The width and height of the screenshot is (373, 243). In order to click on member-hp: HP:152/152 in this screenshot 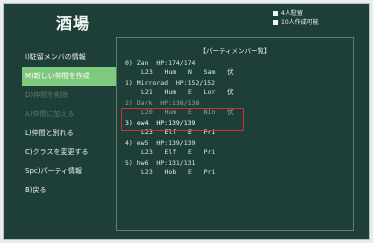, I will do `click(195, 83)`.